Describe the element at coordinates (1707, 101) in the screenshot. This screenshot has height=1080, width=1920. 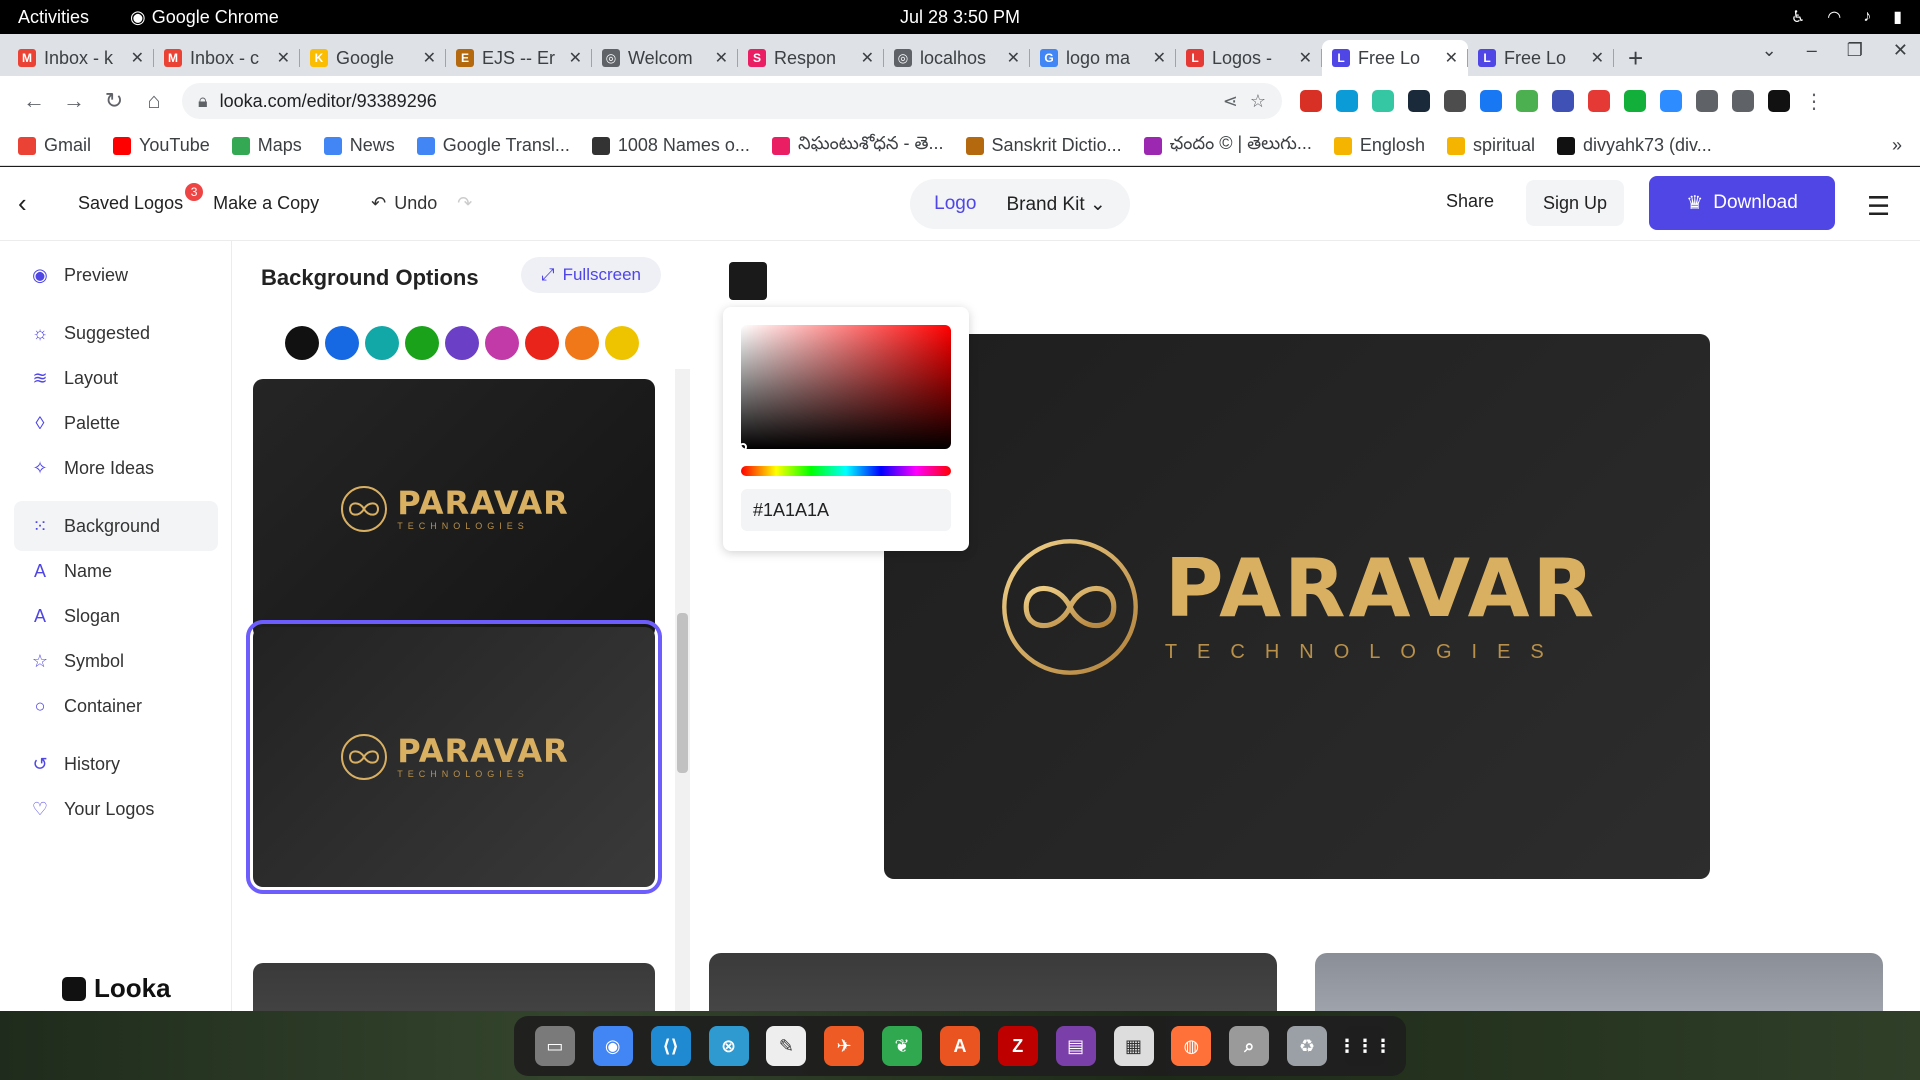
I see `extensions-puzzle-icon` at that location.